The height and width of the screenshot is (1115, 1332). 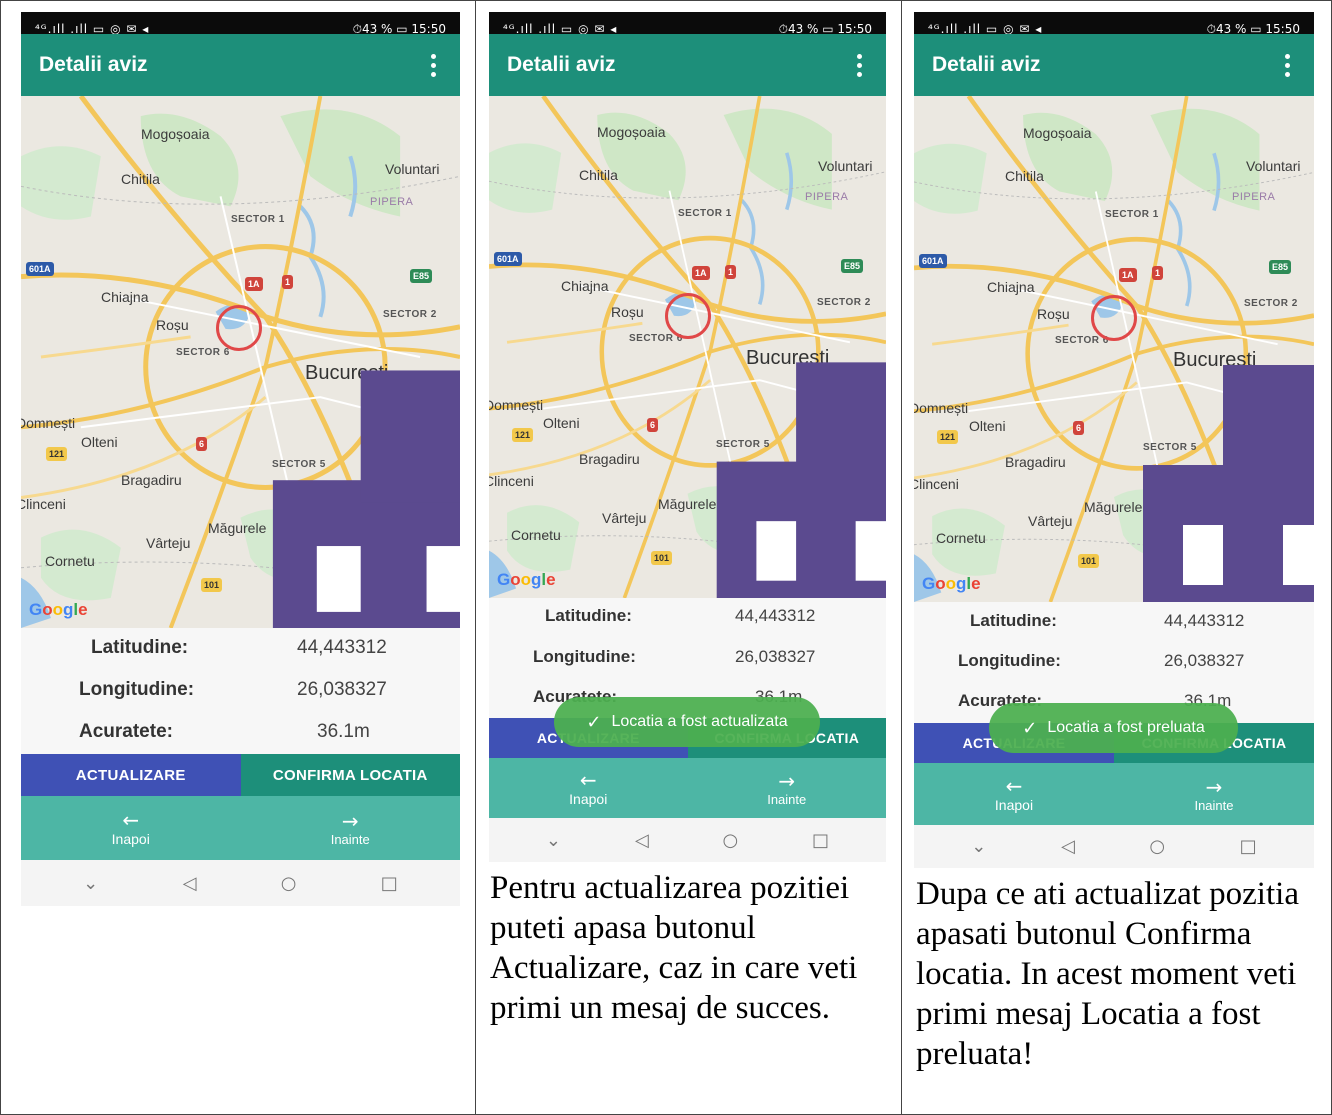 What do you see at coordinates (212, 585) in the screenshot?
I see `route-shield: 101` at bounding box center [212, 585].